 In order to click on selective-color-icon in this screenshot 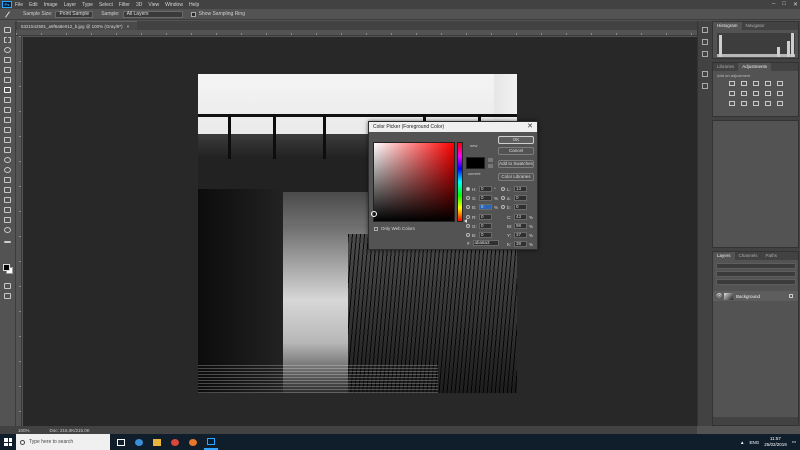, I will do `click(780, 103)`.